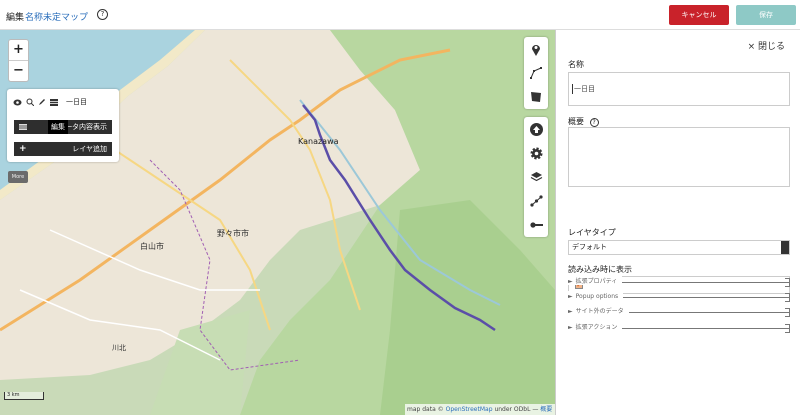  What do you see at coordinates (576, 64) in the screenshot?
I see `name-label: 名称` at bounding box center [576, 64].